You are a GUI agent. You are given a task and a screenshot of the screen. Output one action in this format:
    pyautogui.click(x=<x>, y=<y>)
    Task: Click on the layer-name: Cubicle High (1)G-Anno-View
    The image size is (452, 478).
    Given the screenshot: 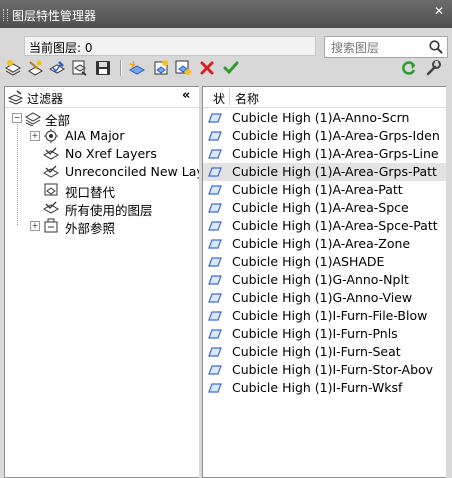 What is the action you would take?
    pyautogui.click(x=322, y=297)
    